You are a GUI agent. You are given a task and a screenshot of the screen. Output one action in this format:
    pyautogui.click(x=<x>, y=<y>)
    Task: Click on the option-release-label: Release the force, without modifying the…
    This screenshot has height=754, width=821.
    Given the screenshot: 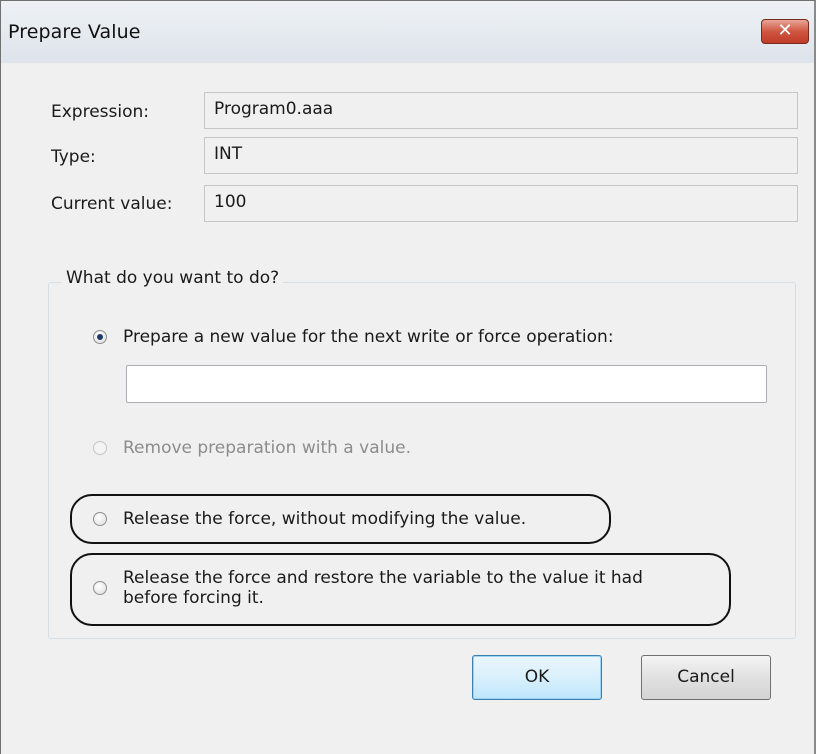 What is the action you would take?
    pyautogui.click(x=325, y=519)
    